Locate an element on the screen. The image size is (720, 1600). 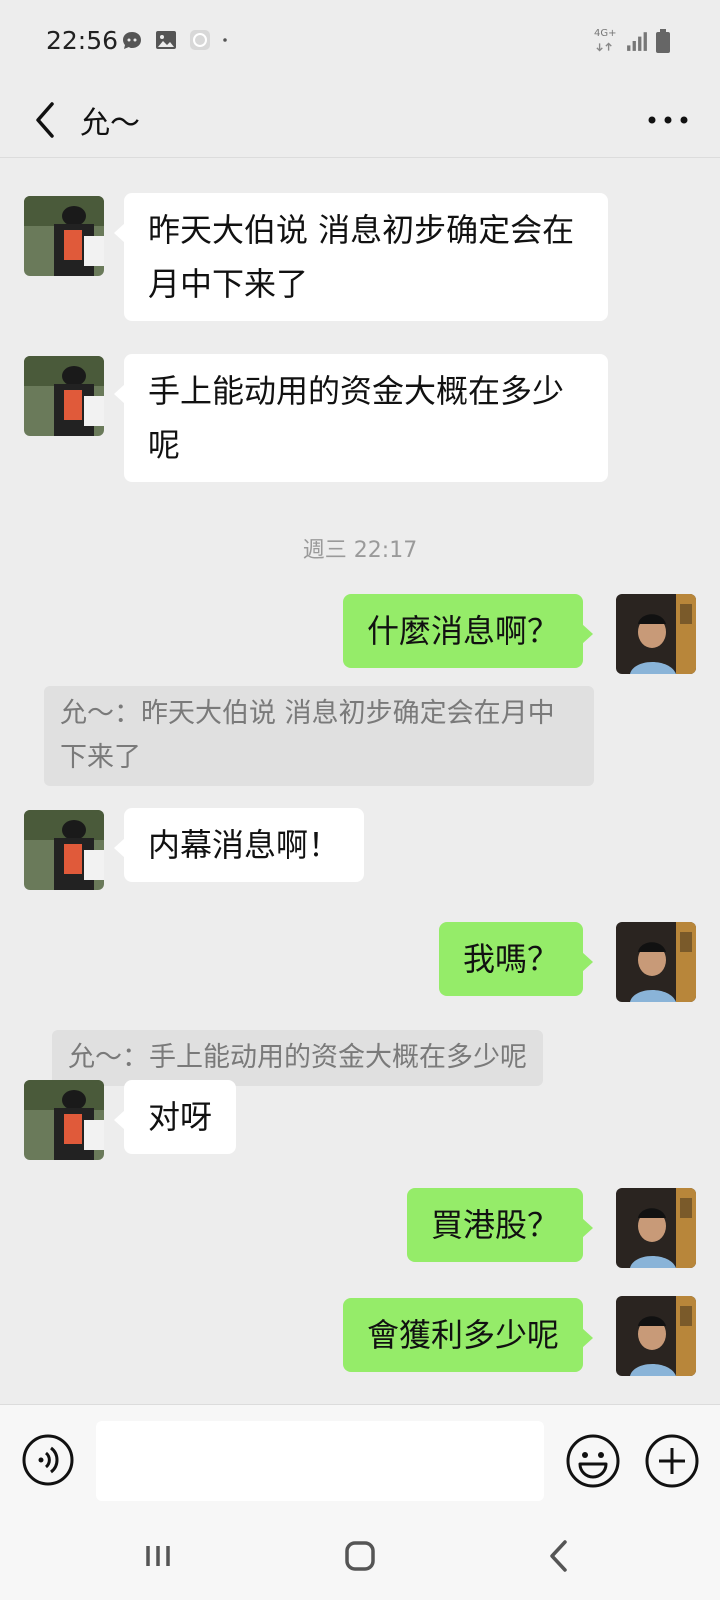
plus-icon is located at coordinates (672, 1461).